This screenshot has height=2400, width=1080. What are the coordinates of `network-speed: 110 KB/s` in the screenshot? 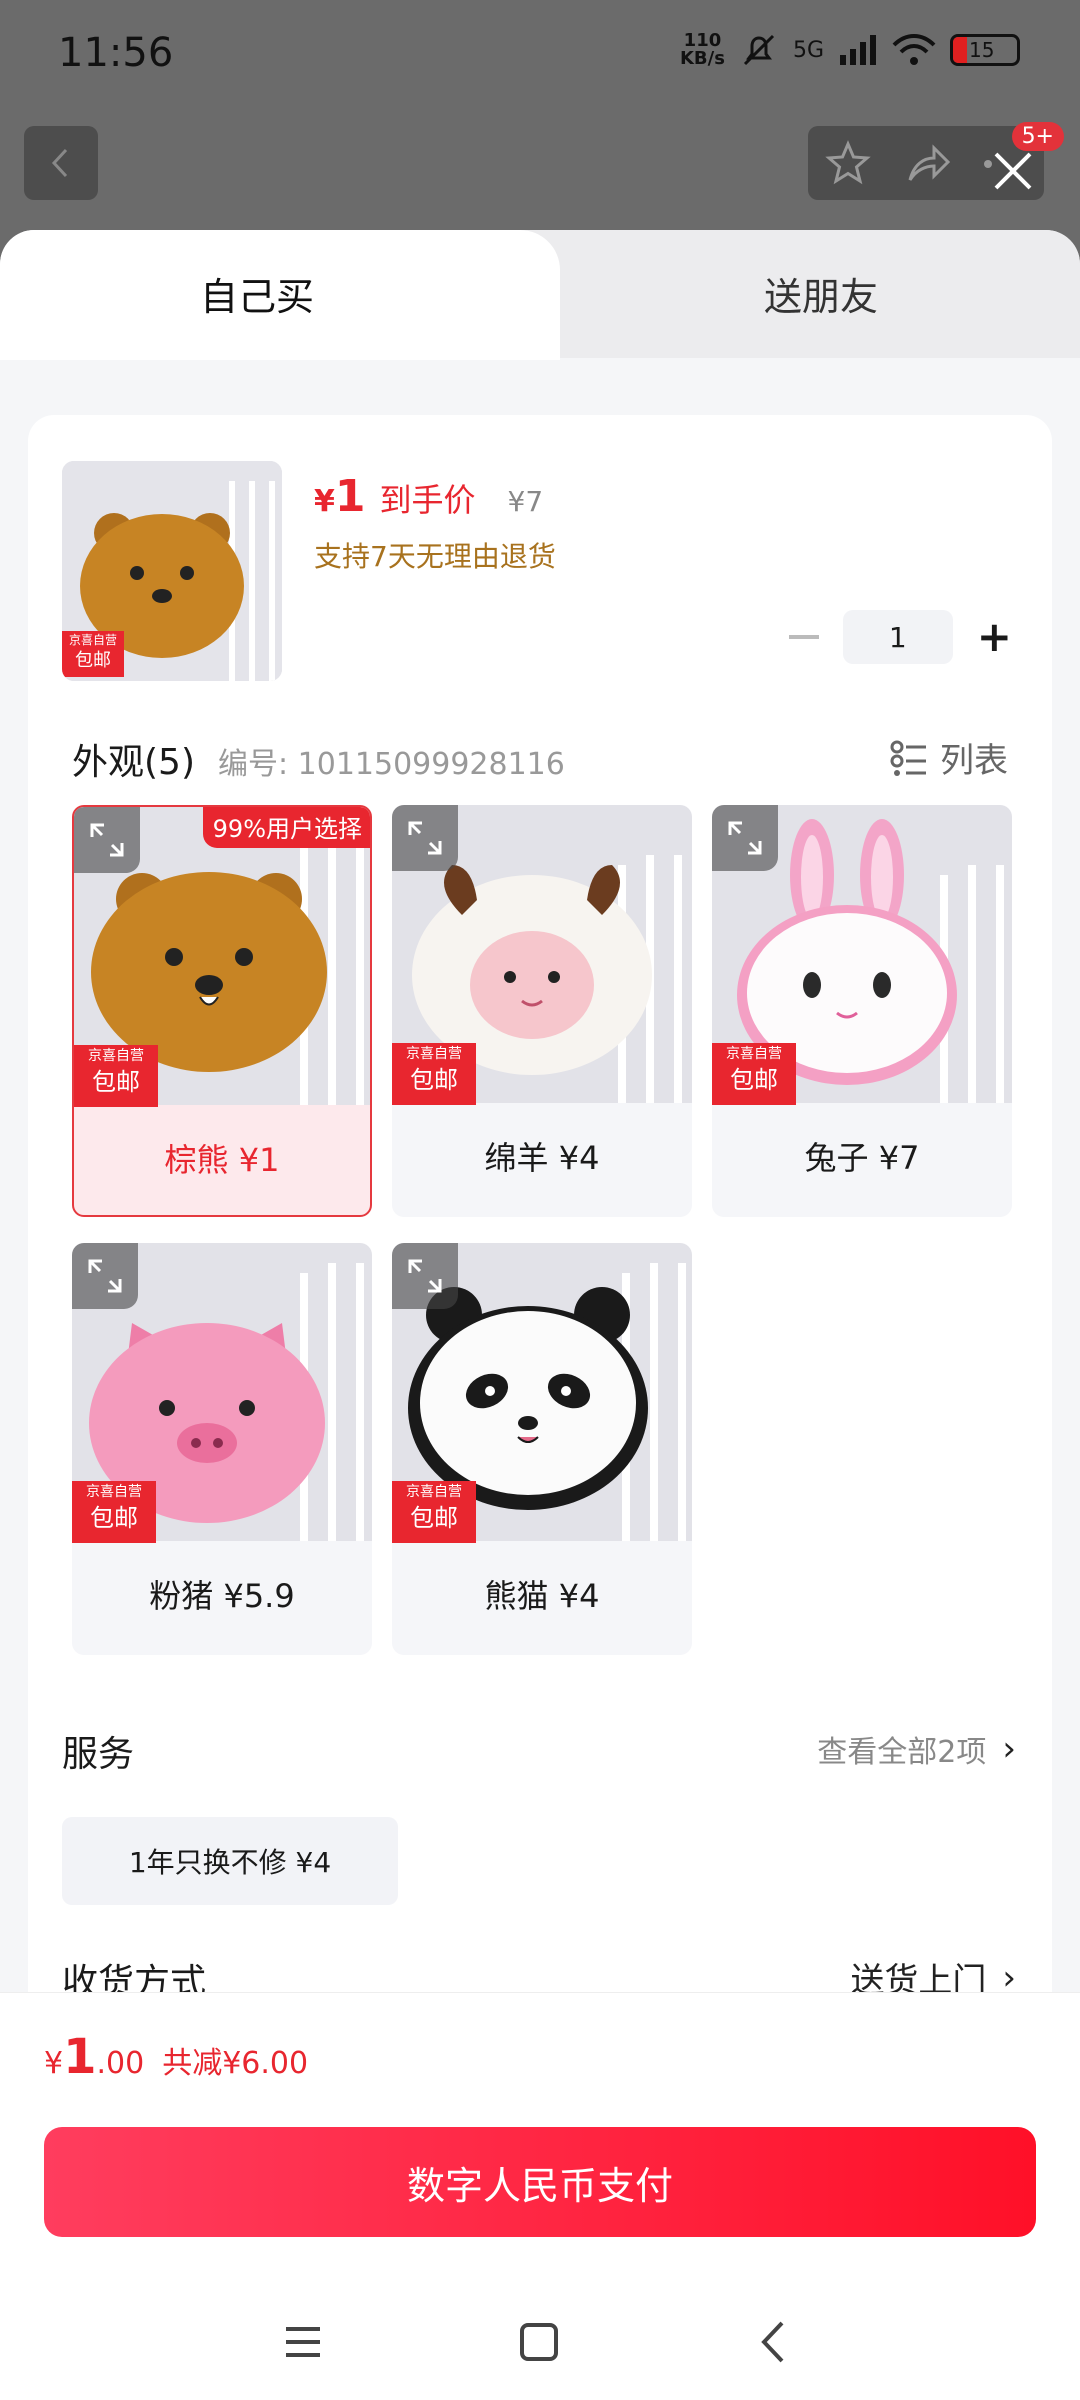 It's located at (702, 49).